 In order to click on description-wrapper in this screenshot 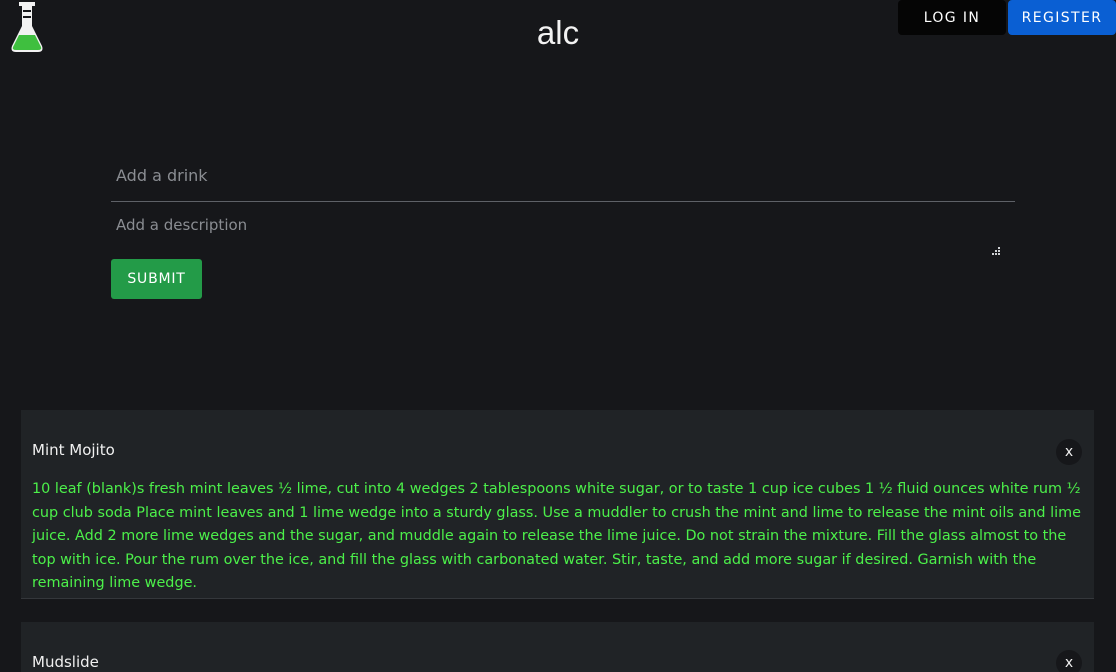, I will do `click(563, 230)`.